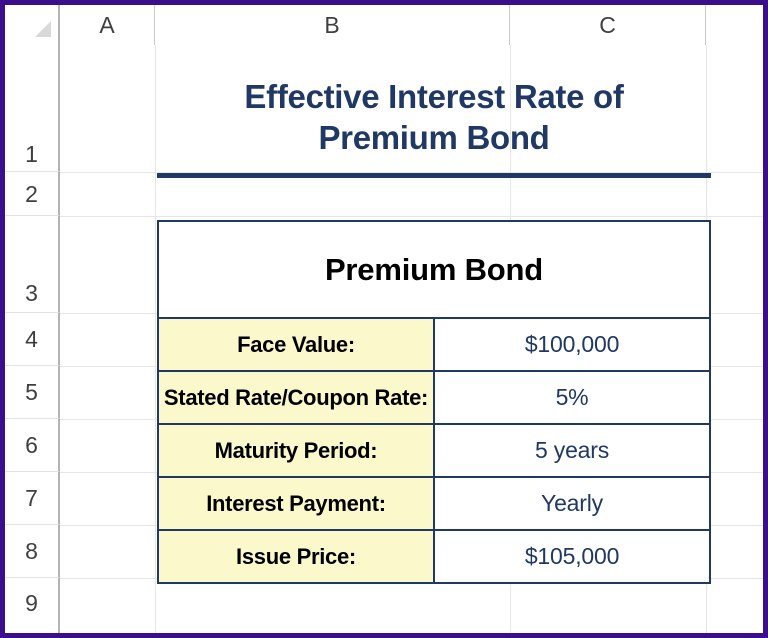 The height and width of the screenshot is (638, 768). I want to click on row-header-5: 5, so click(32, 392).